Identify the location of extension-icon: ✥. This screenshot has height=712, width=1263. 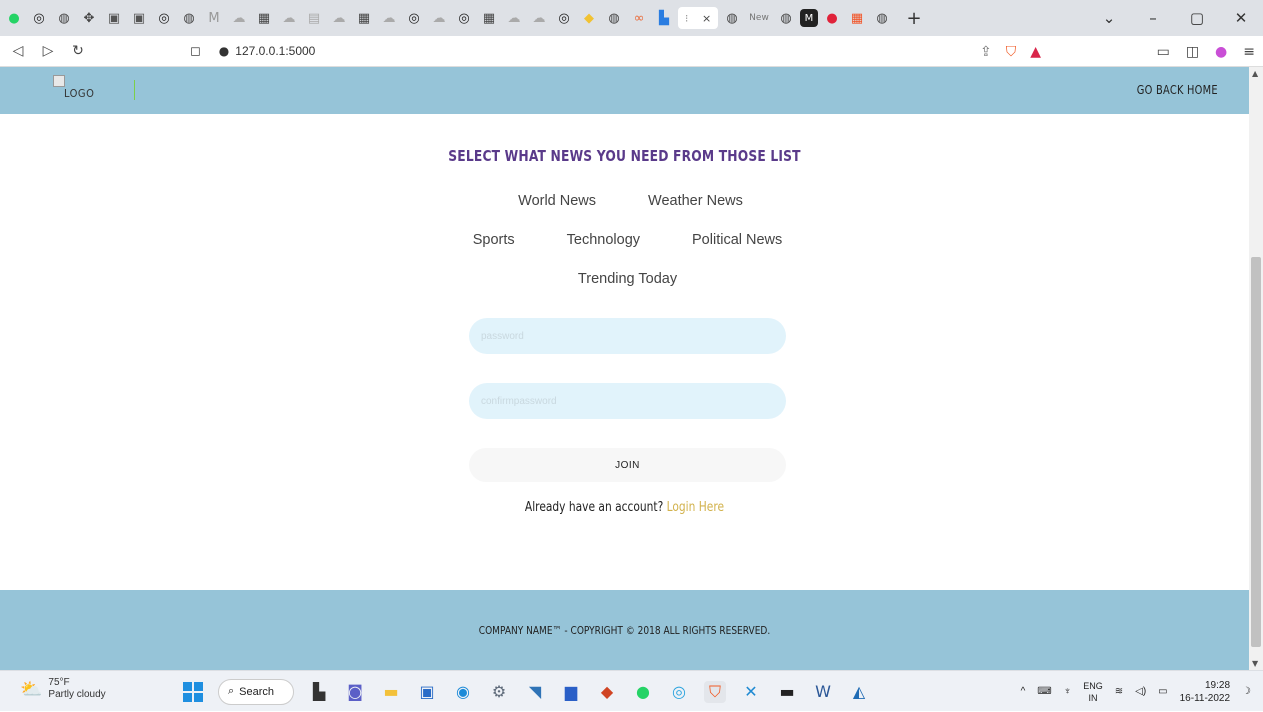
(89, 18).